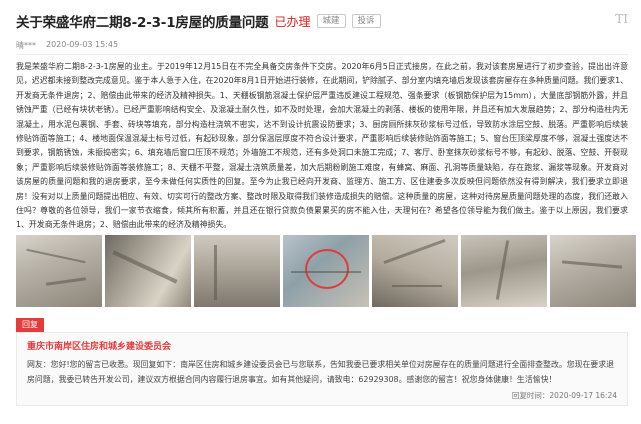 This screenshot has height=424, width=641. What do you see at coordinates (322, 54) in the screenshot?
I see `header-divider` at bounding box center [322, 54].